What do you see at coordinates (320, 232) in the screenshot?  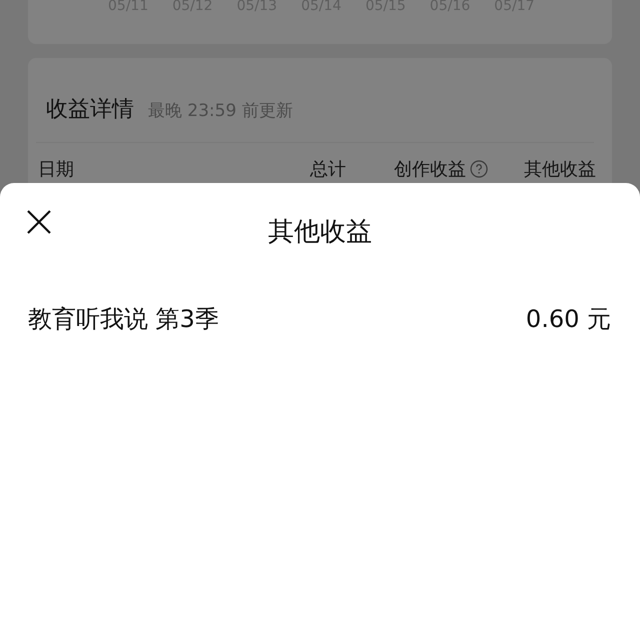 I see `sheet-title: 其他收益` at bounding box center [320, 232].